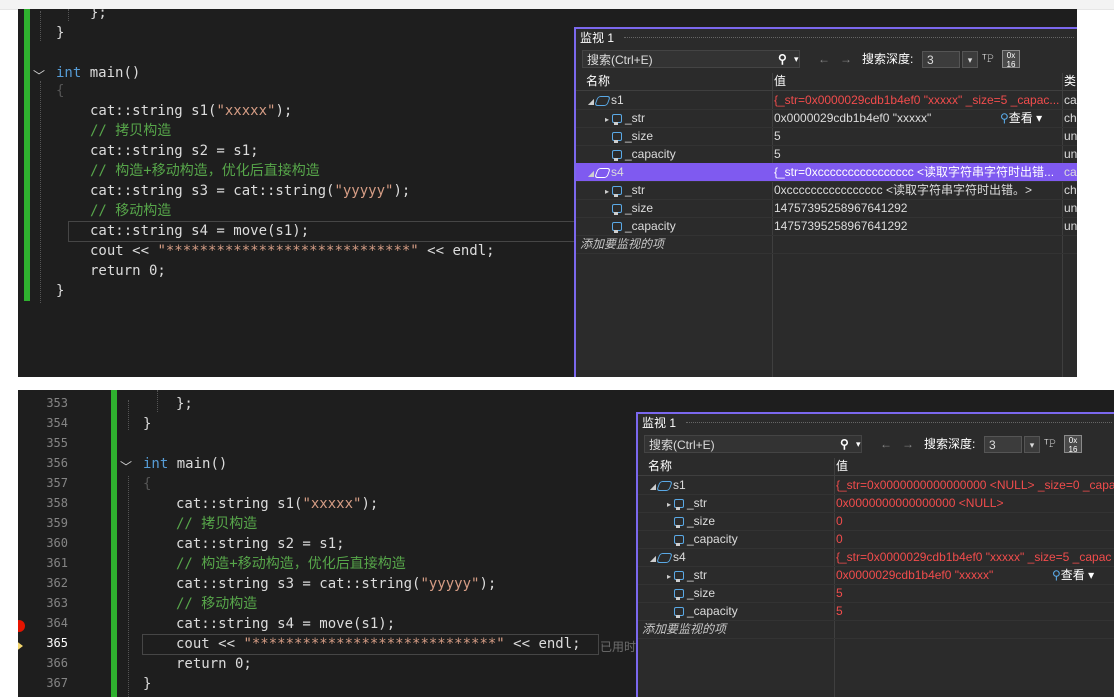 This screenshot has width=1114, height=697. What do you see at coordinates (1070, 100) in the screenshot?
I see `watch-type: ca` at bounding box center [1070, 100].